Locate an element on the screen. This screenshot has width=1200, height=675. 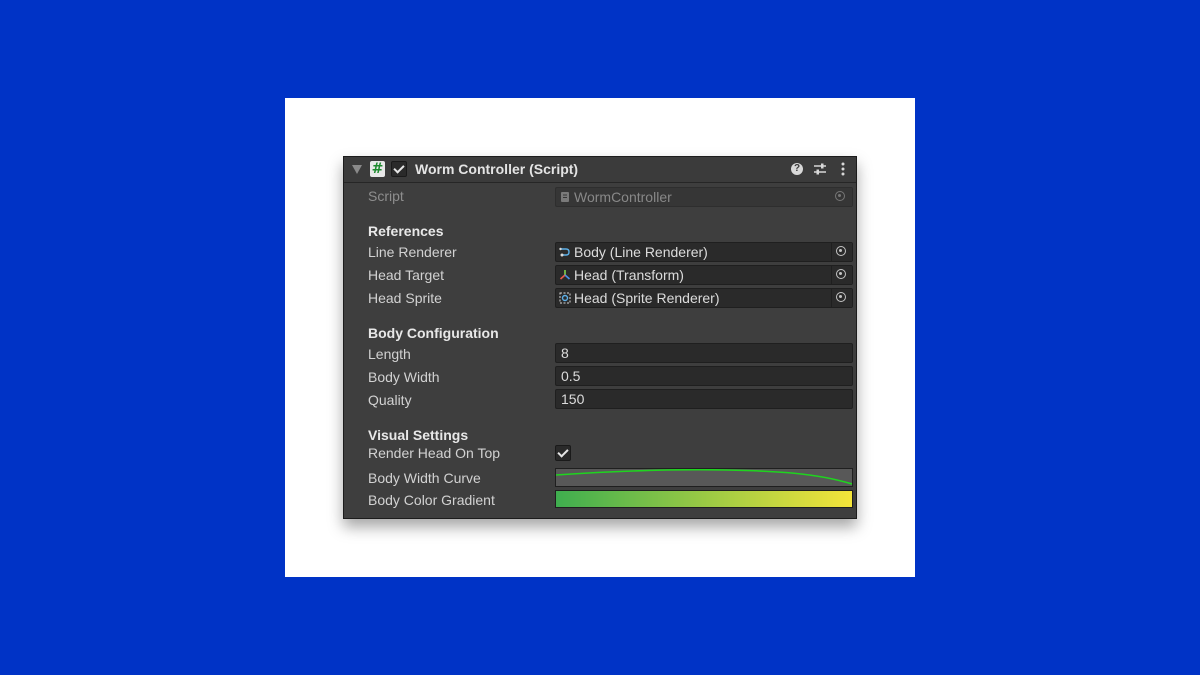
line-renderer-value: Body (Line Renderer) is located at coordinates (641, 252).